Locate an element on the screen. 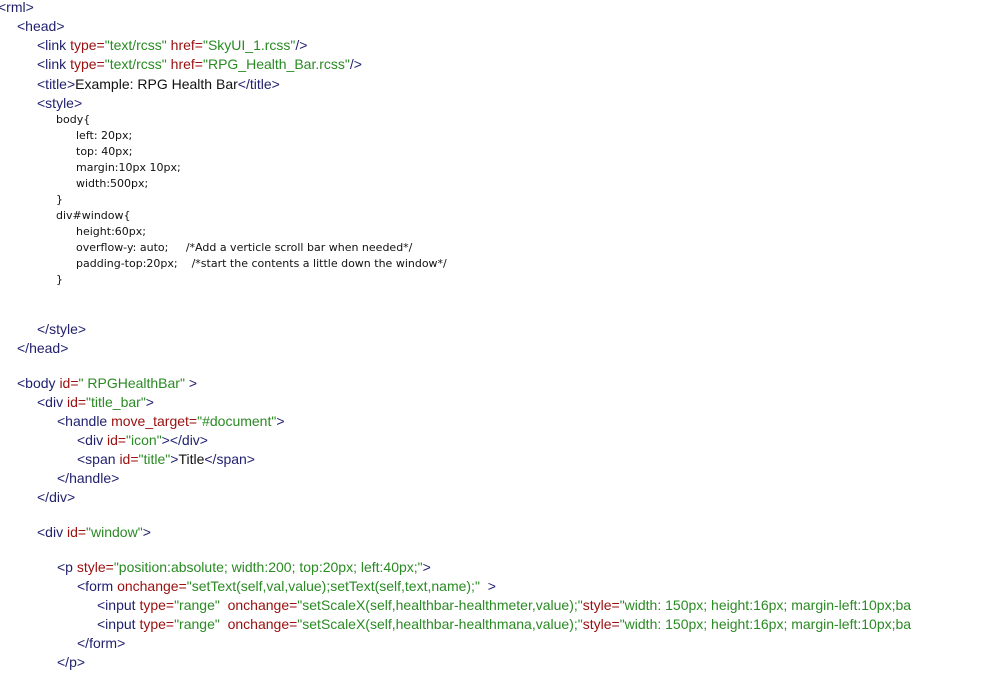  code-token: <body is located at coordinates (38, 383).